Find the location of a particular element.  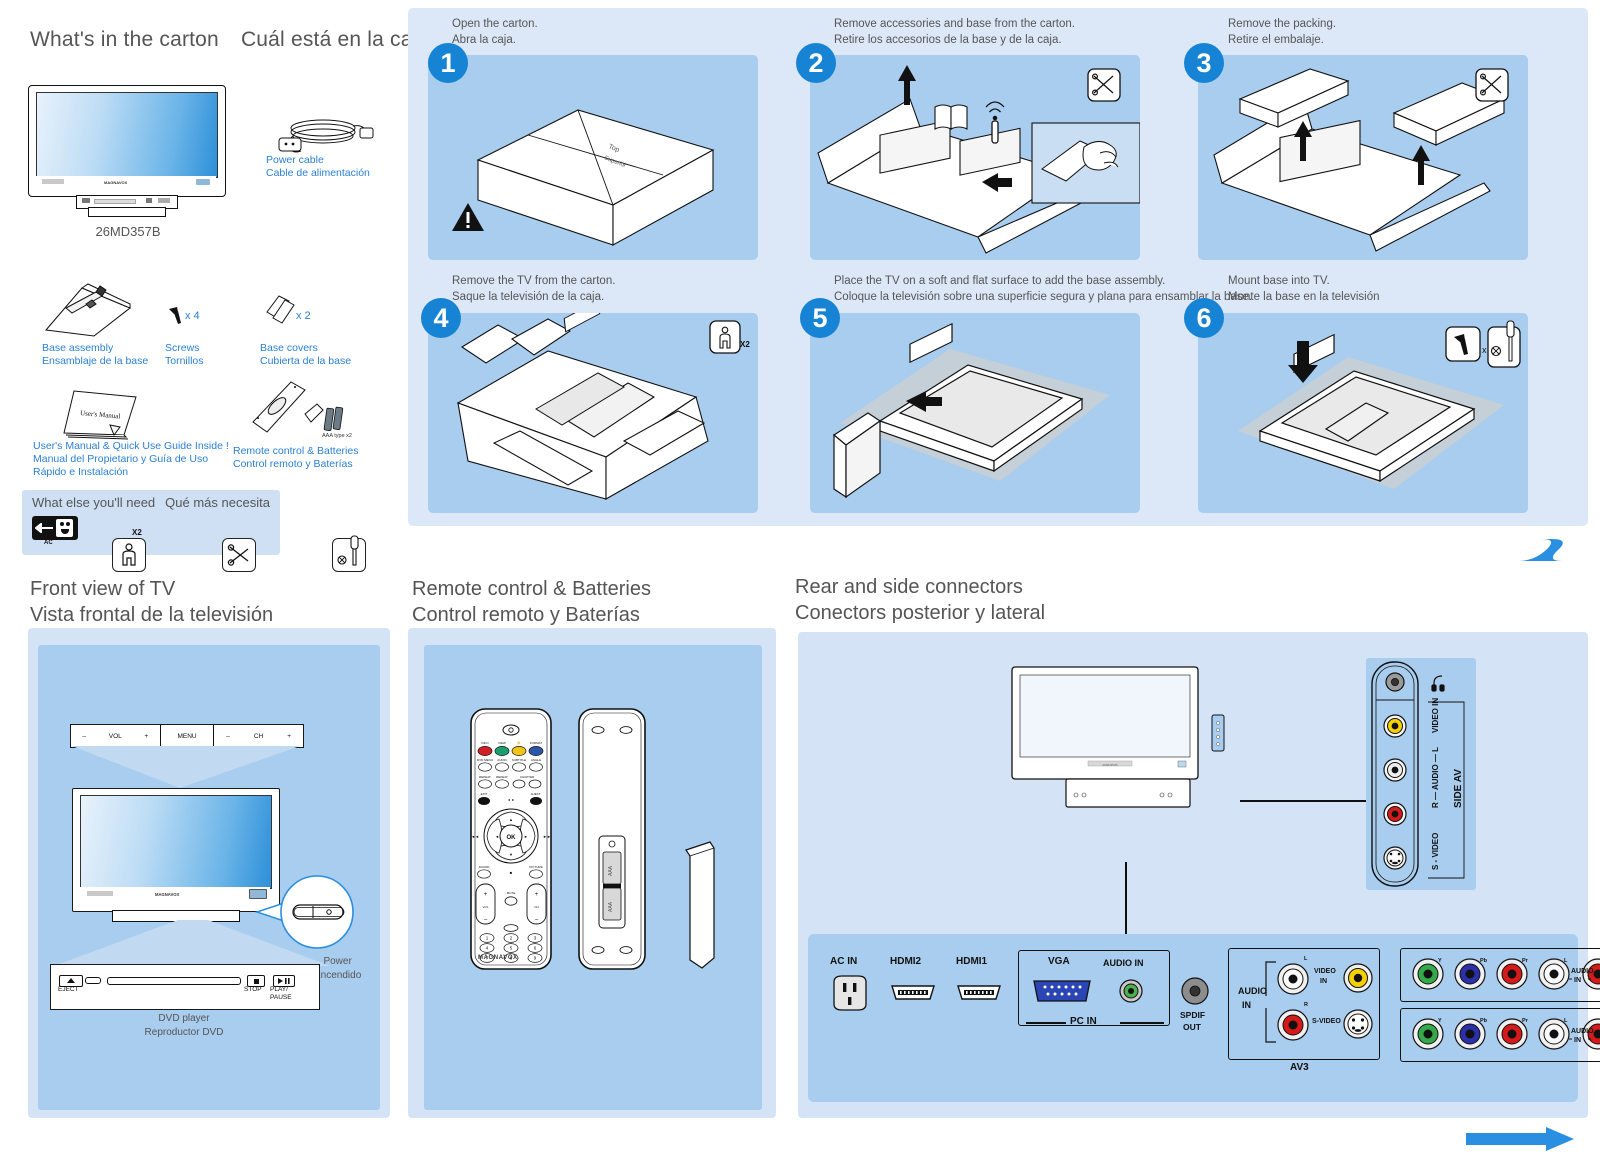

dvd-disc-slot is located at coordinates (174, 981).